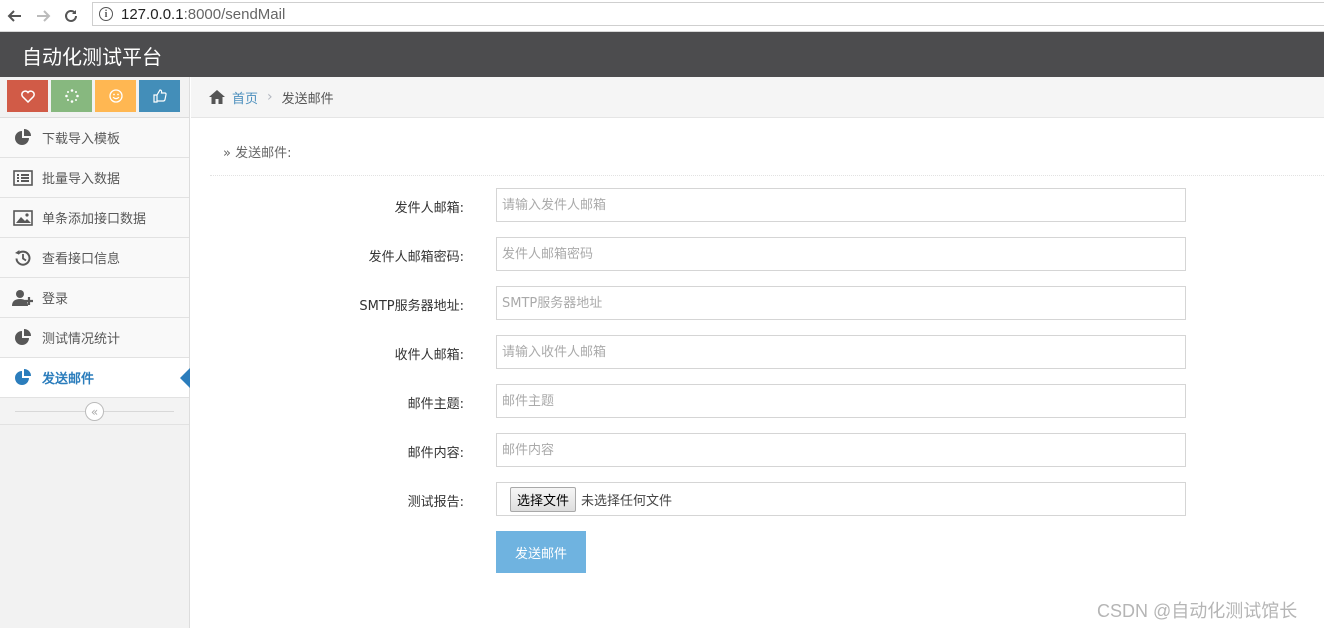 The height and width of the screenshot is (628, 1324). I want to click on sidebar-item-label: 查看接口信息, so click(81, 259).